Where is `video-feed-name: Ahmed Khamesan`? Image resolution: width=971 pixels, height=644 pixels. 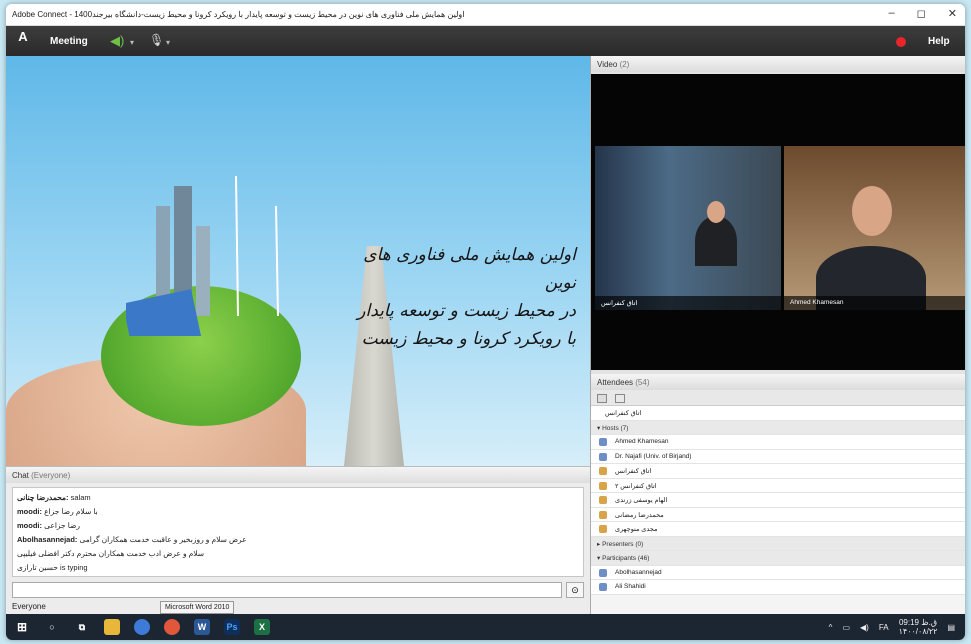 video-feed-name: Ahmed Khamesan is located at coordinates (874, 303).